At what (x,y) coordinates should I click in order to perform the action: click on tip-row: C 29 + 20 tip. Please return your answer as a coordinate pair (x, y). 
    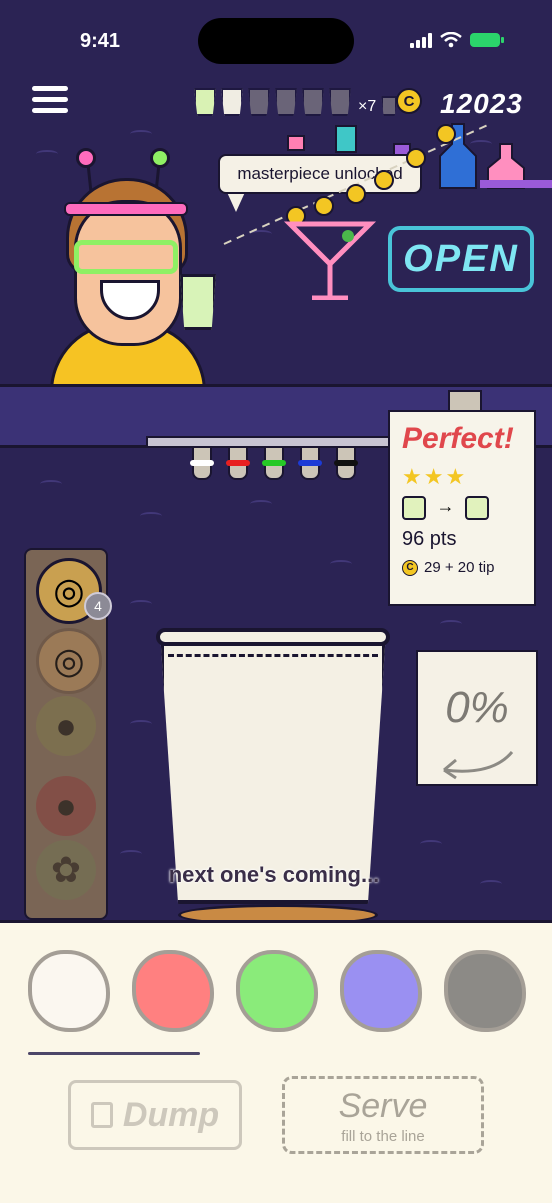
    Looking at the image, I should click on (462, 567).